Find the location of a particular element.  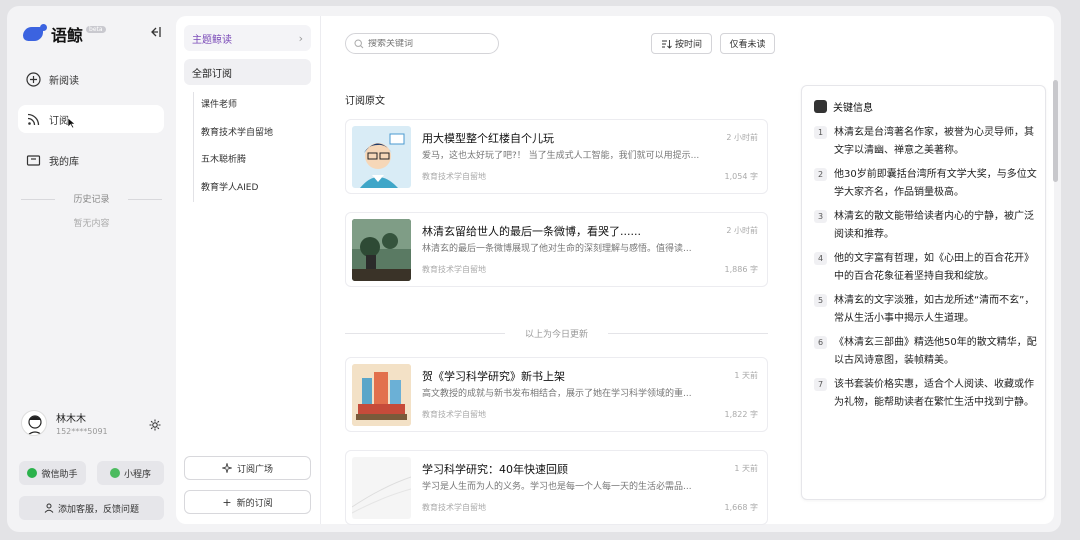

item-number: 1 is located at coordinates (820, 132).